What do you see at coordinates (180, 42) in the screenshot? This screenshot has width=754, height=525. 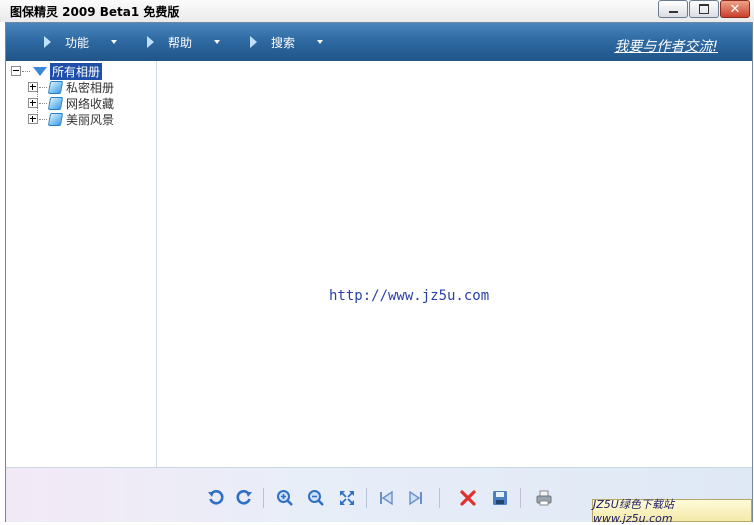 I see `menu-help-label: 帮助` at bounding box center [180, 42].